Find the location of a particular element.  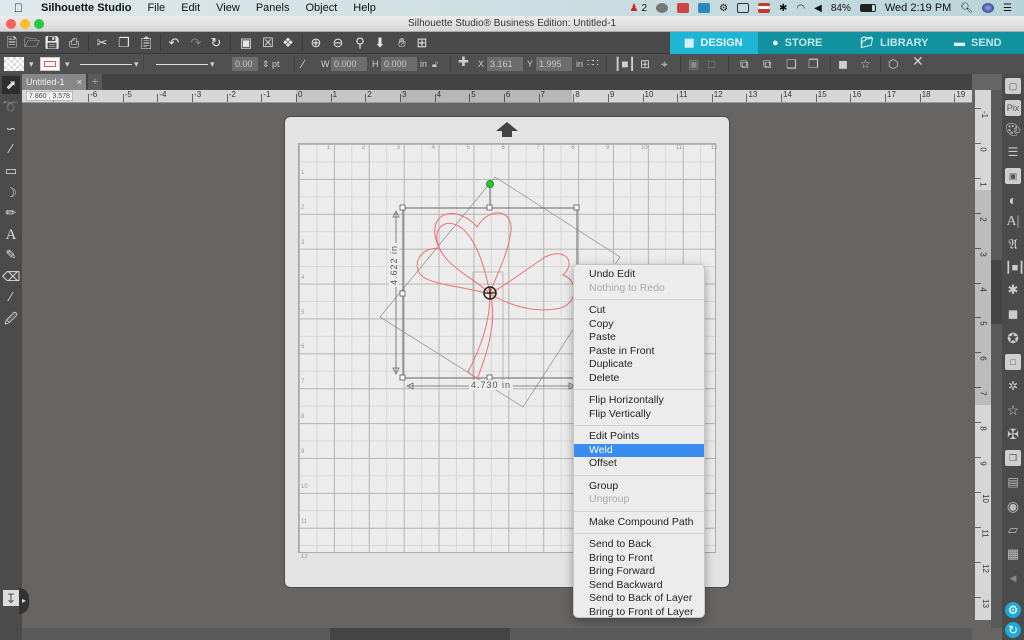

shape-moon-tool-icon: ☽ is located at coordinates (11, 193).